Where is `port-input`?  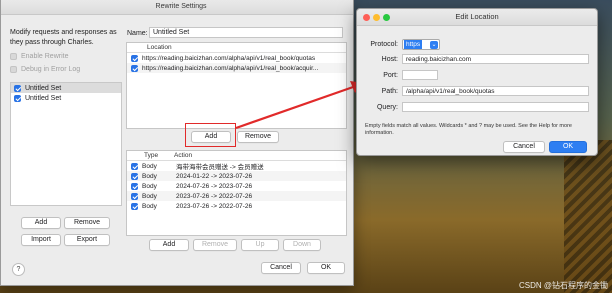 port-input is located at coordinates (420, 75).